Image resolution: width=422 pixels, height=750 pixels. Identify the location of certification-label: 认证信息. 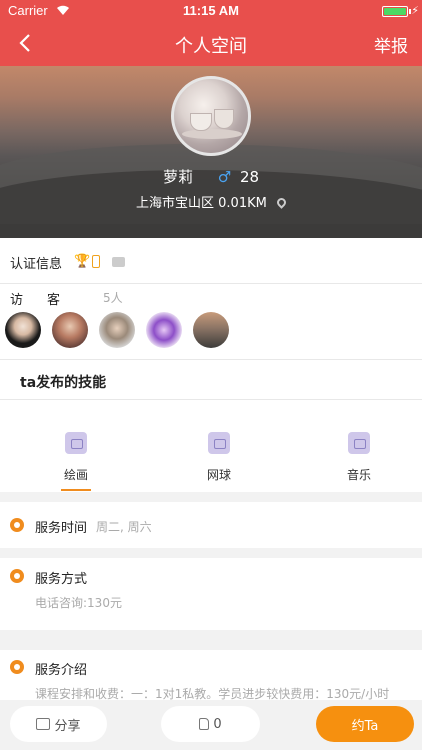
(36, 264).